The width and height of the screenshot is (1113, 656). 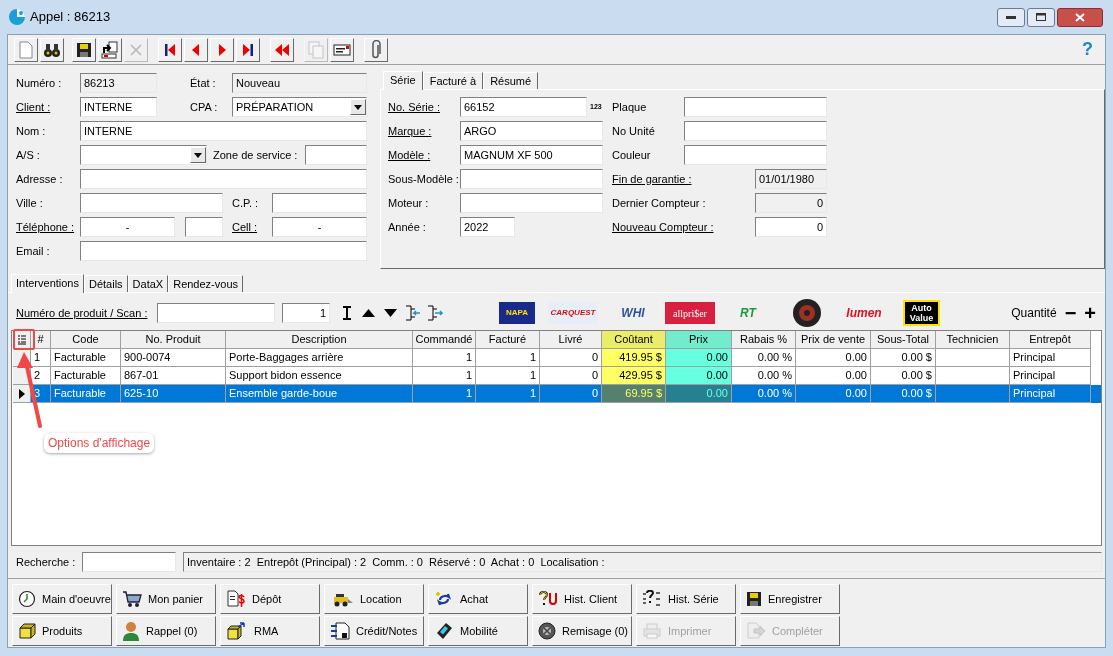 I want to click on column-header: Prix, so click(x=699, y=340).